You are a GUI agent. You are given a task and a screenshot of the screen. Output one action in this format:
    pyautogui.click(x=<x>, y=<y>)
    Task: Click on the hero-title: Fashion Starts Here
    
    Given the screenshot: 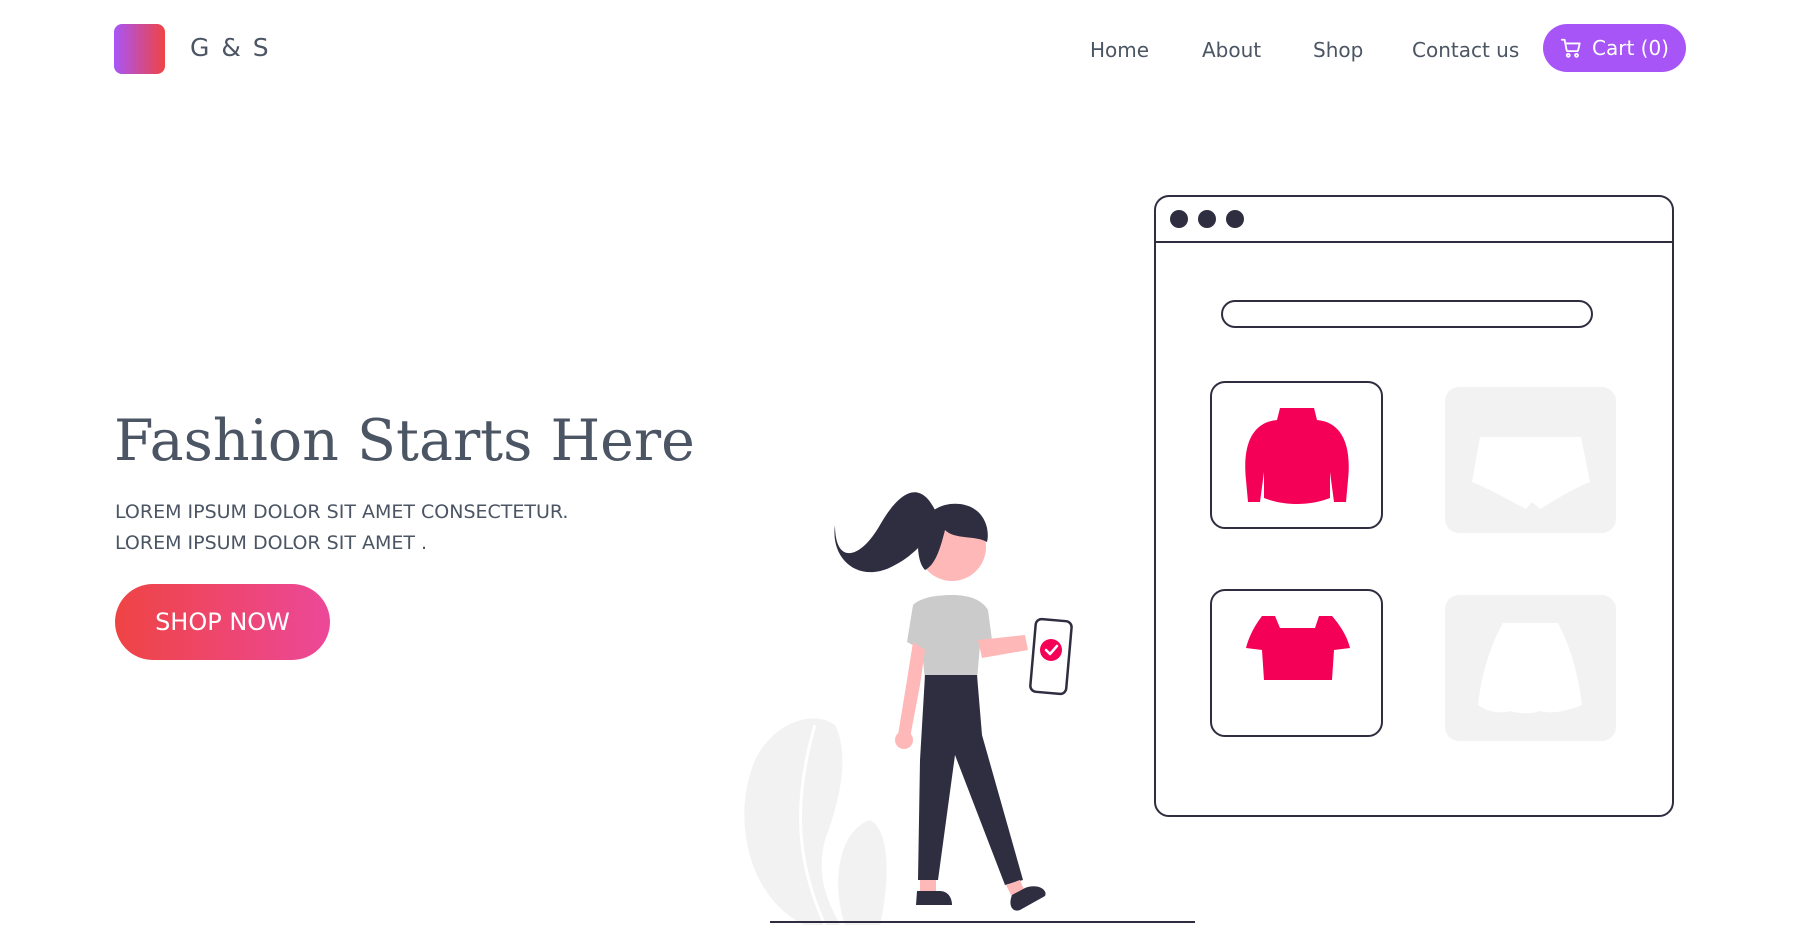 What is the action you would take?
    pyautogui.click(x=404, y=441)
    